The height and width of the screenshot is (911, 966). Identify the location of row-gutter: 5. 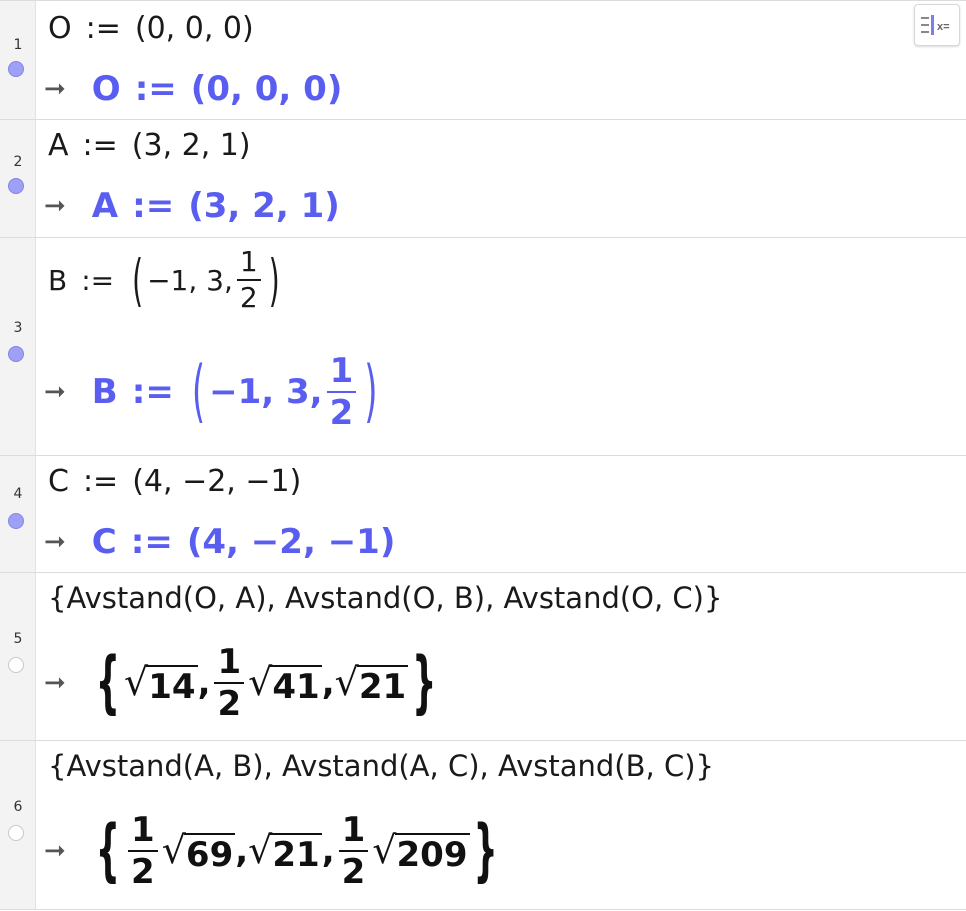
(18, 656).